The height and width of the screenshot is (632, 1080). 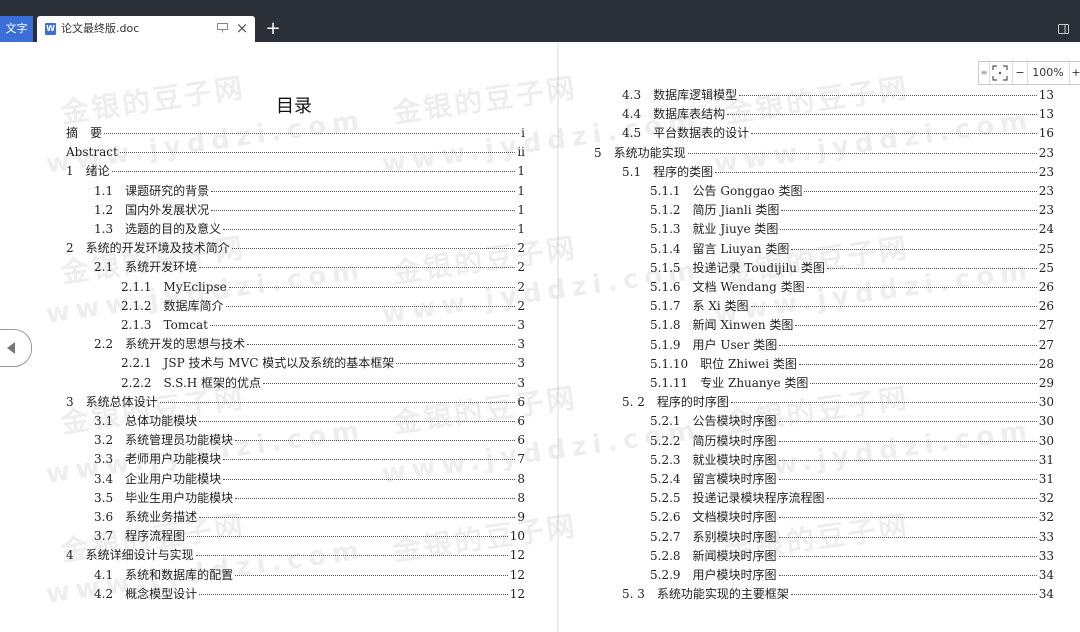 I want to click on toc-entry-number: 3.1, so click(x=104, y=421).